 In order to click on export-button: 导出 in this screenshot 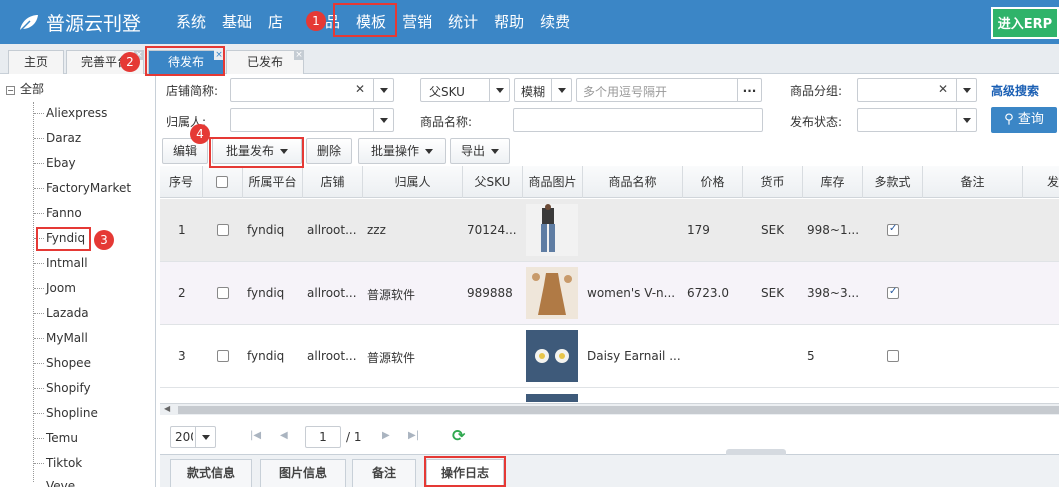, I will do `click(480, 151)`.